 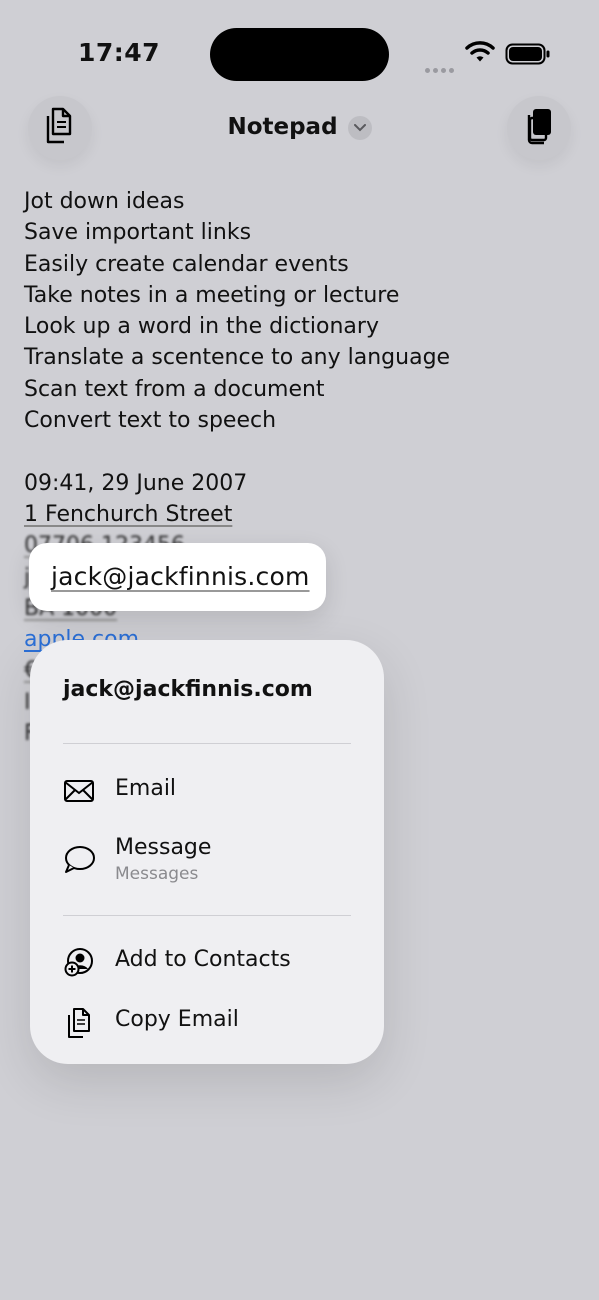 I want to click on menu-item-message: Message Messages, so click(x=208, y=863).